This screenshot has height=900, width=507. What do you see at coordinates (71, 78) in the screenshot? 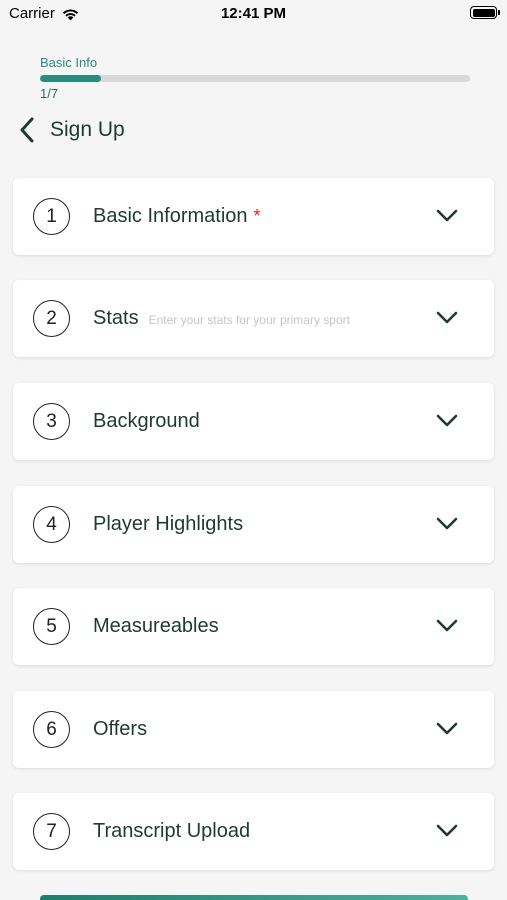
I see `progress-bar-fill` at bounding box center [71, 78].